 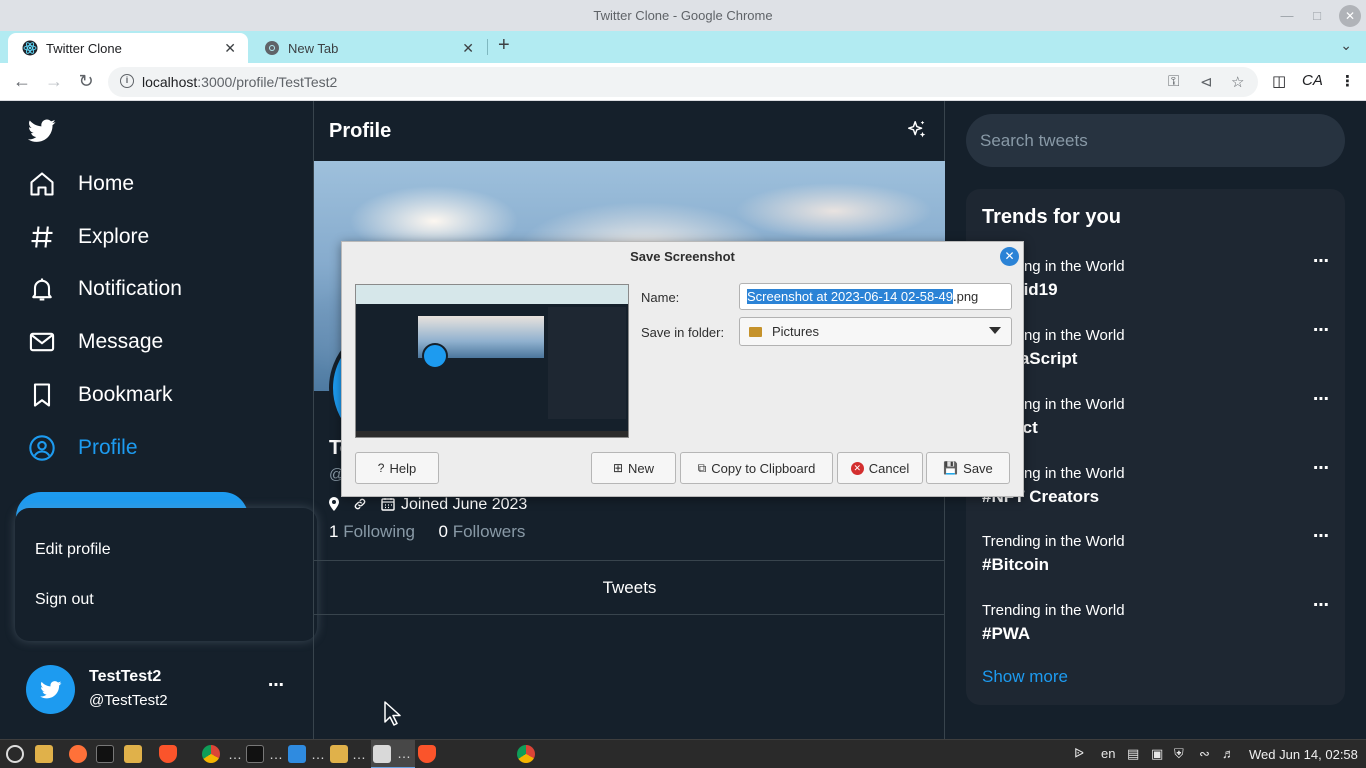 What do you see at coordinates (15, 754) in the screenshot?
I see `mint-menu-icon` at bounding box center [15, 754].